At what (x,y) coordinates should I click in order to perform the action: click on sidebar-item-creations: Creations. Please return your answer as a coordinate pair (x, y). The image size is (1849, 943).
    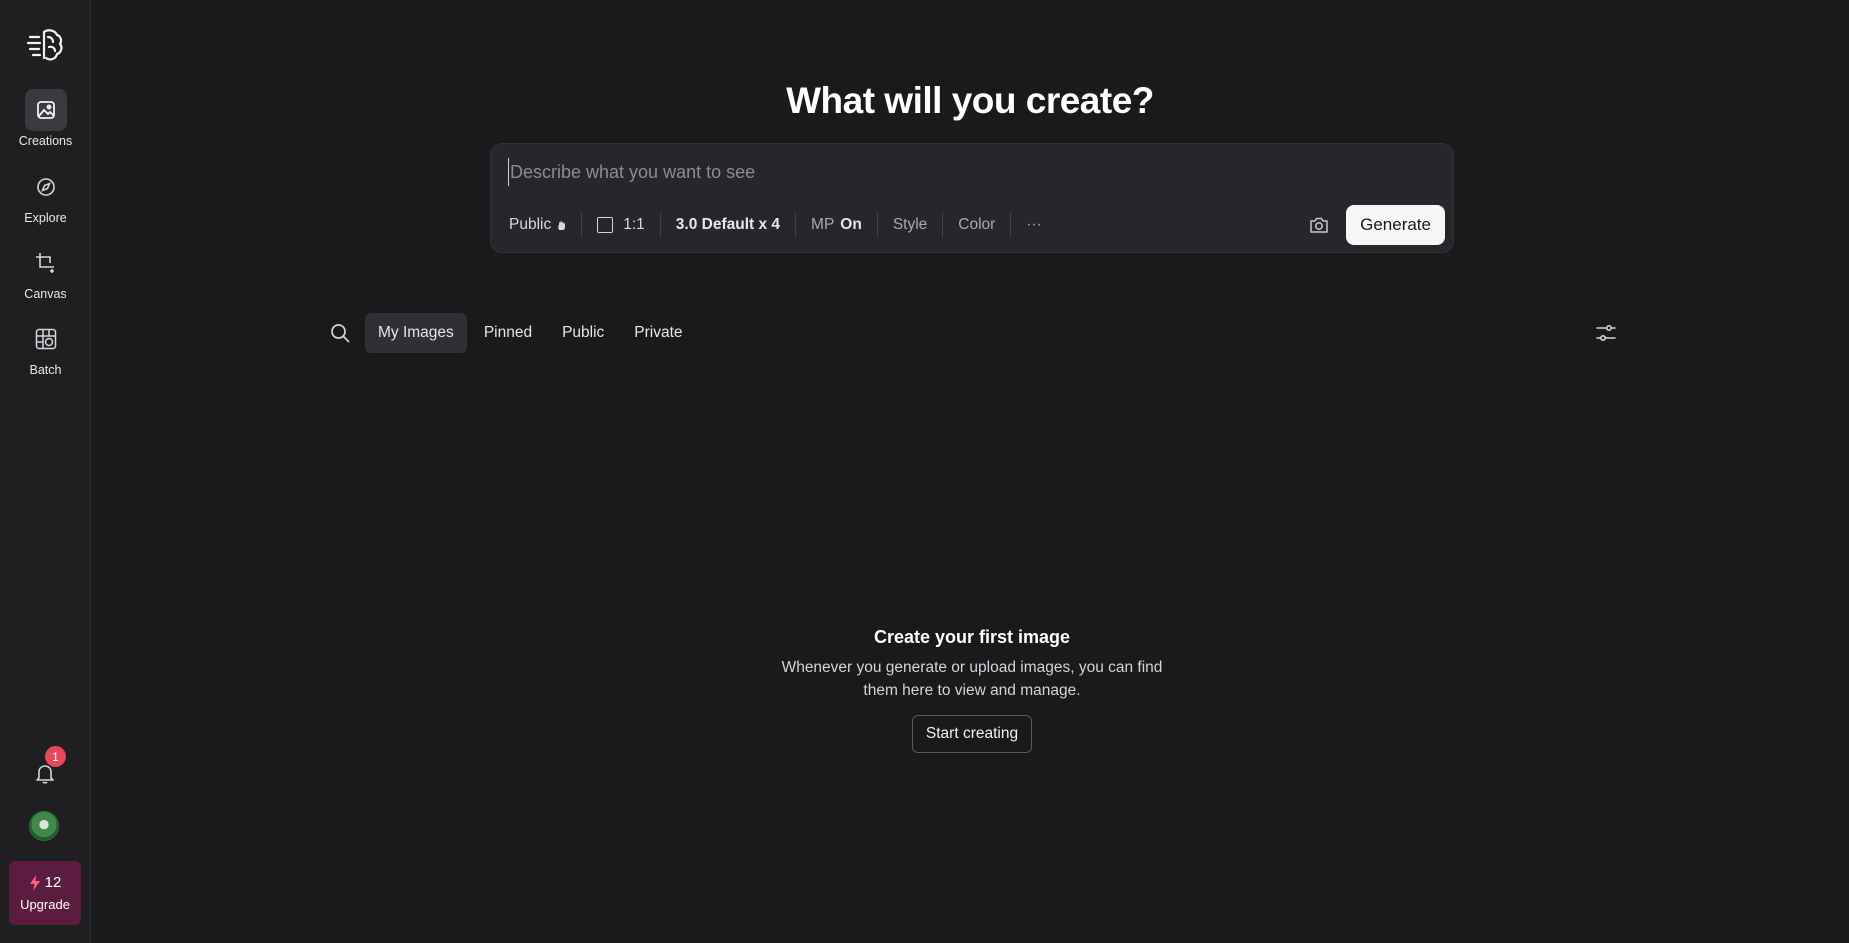
    Looking at the image, I should click on (45, 118).